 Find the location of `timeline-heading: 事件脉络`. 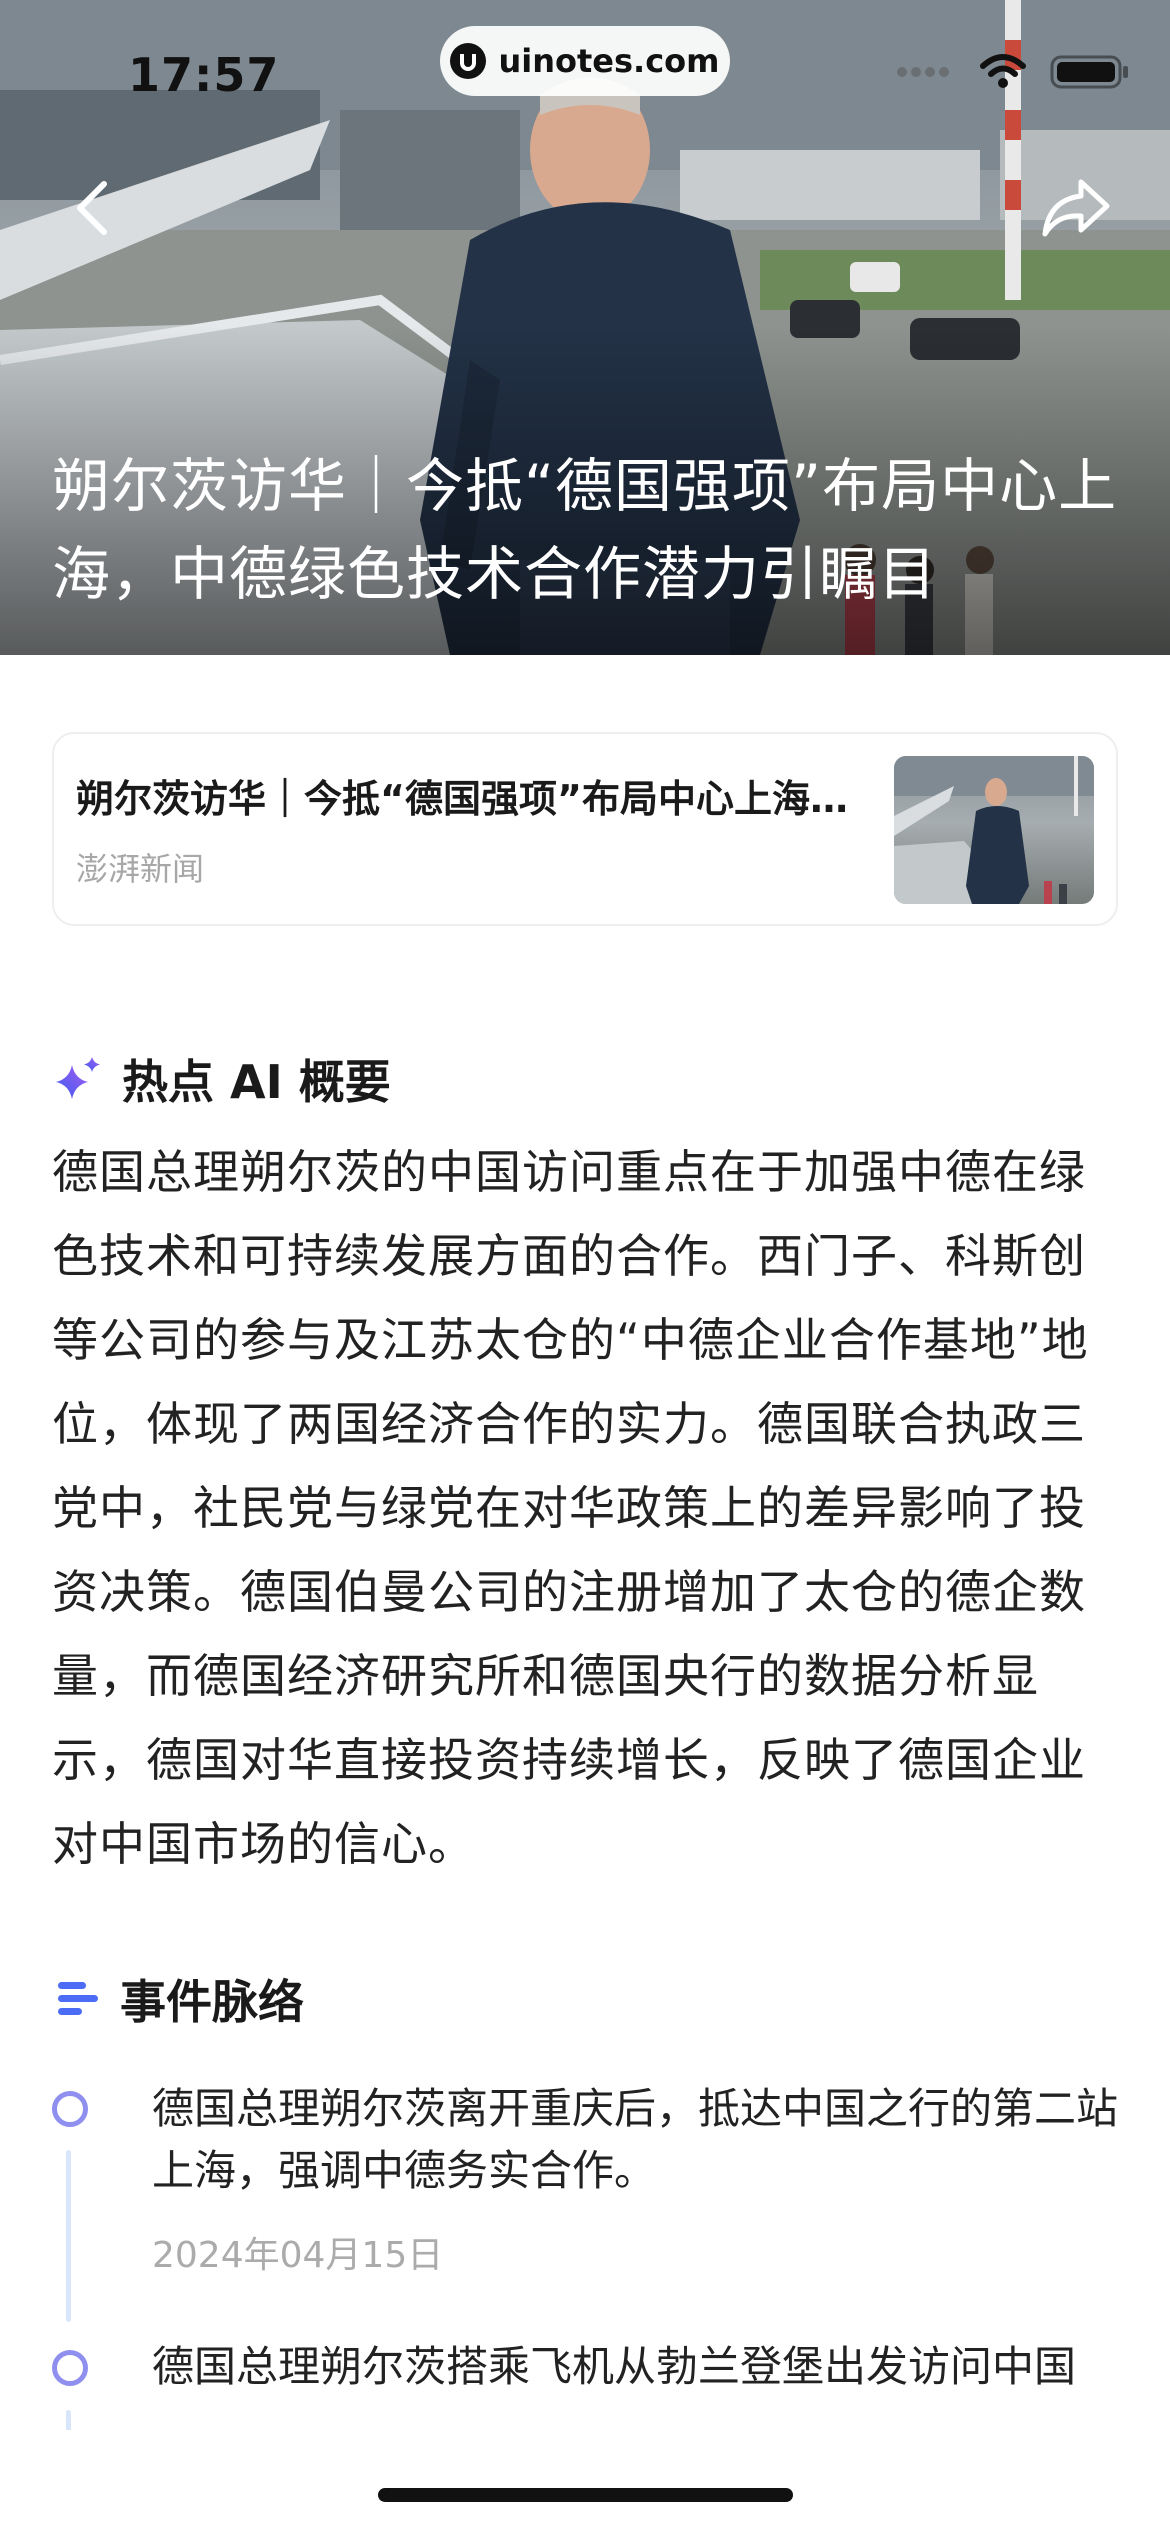

timeline-heading: 事件脉络 is located at coordinates (212, 2002).